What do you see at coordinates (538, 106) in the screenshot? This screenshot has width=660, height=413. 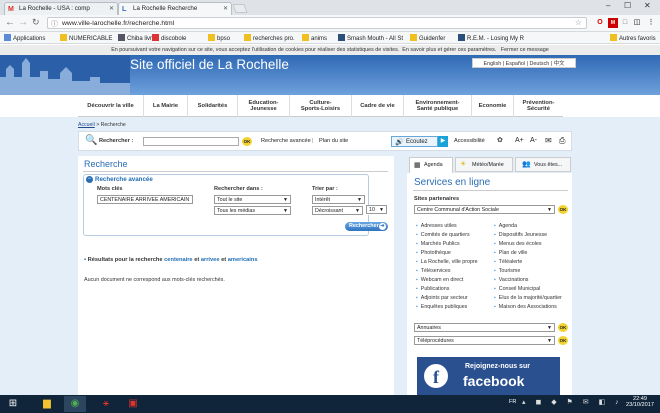 I see `menu-prevention: Prévention- Sécurité` at bounding box center [538, 106].